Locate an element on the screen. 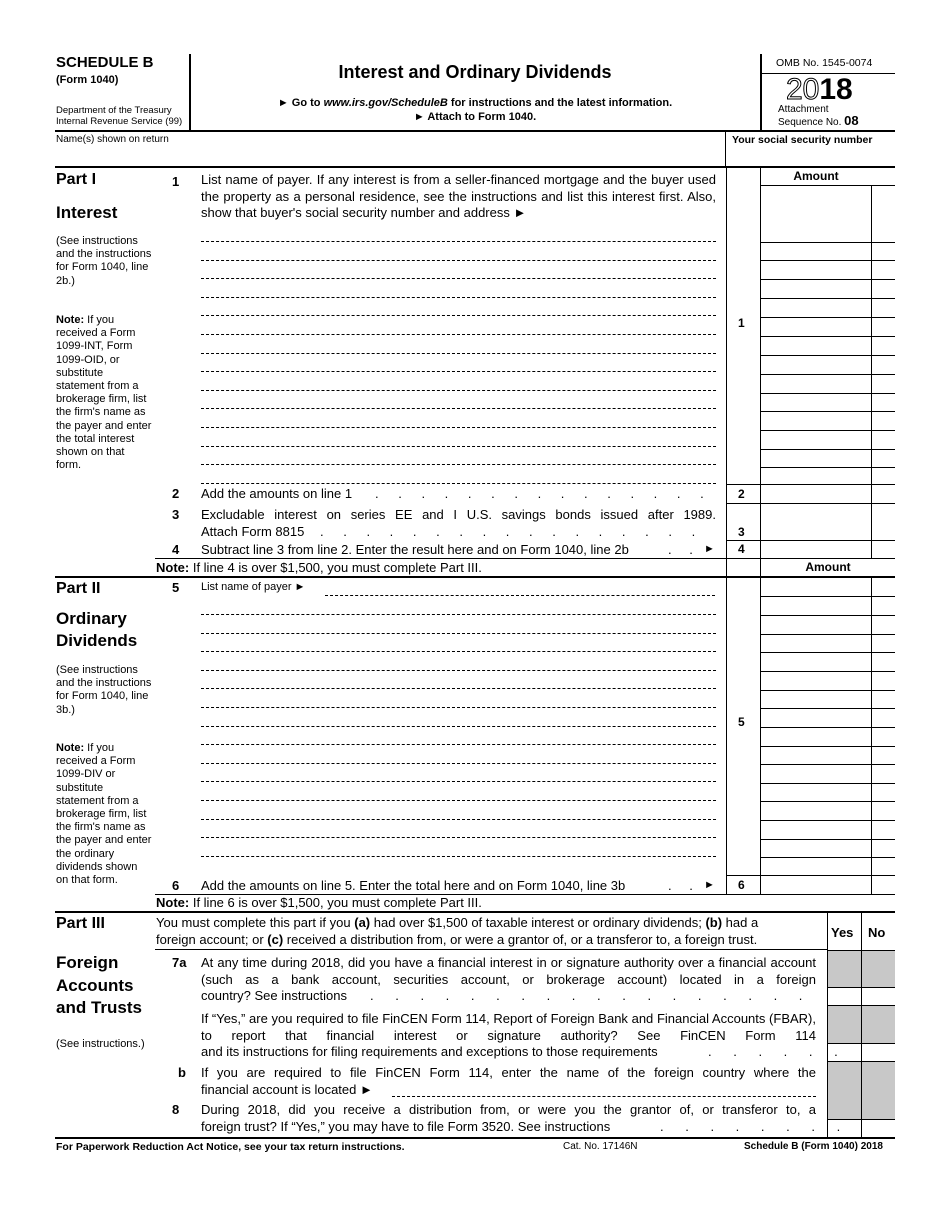  ssn-field is located at coordinates (812, 156).